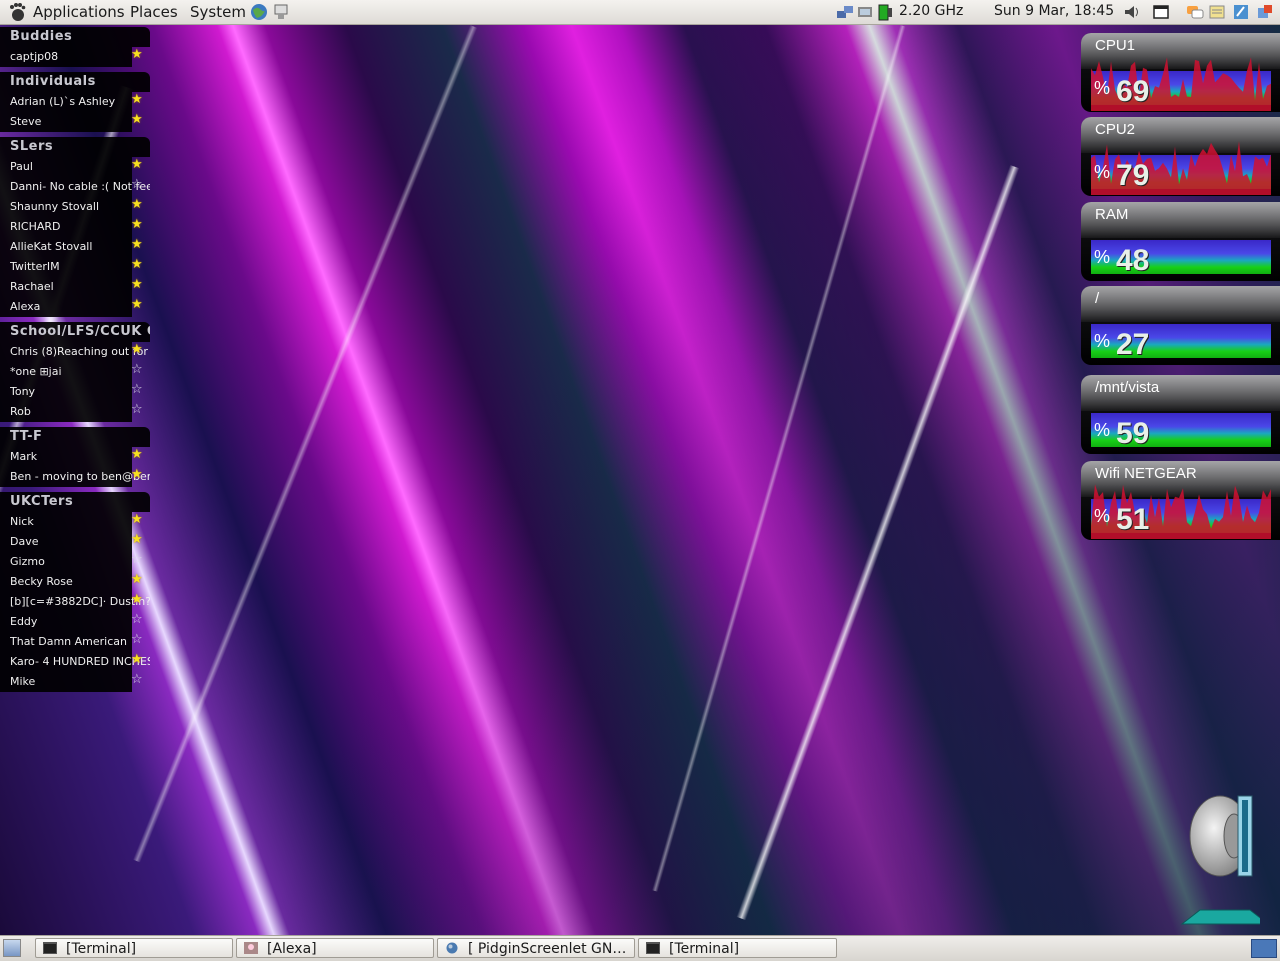 Image resolution: width=1280 pixels, height=961 pixels. Describe the element at coordinates (75, 662) in the screenshot. I see `buddy-list-item: Karo- 4 HUNDRED INCHES ★` at that location.